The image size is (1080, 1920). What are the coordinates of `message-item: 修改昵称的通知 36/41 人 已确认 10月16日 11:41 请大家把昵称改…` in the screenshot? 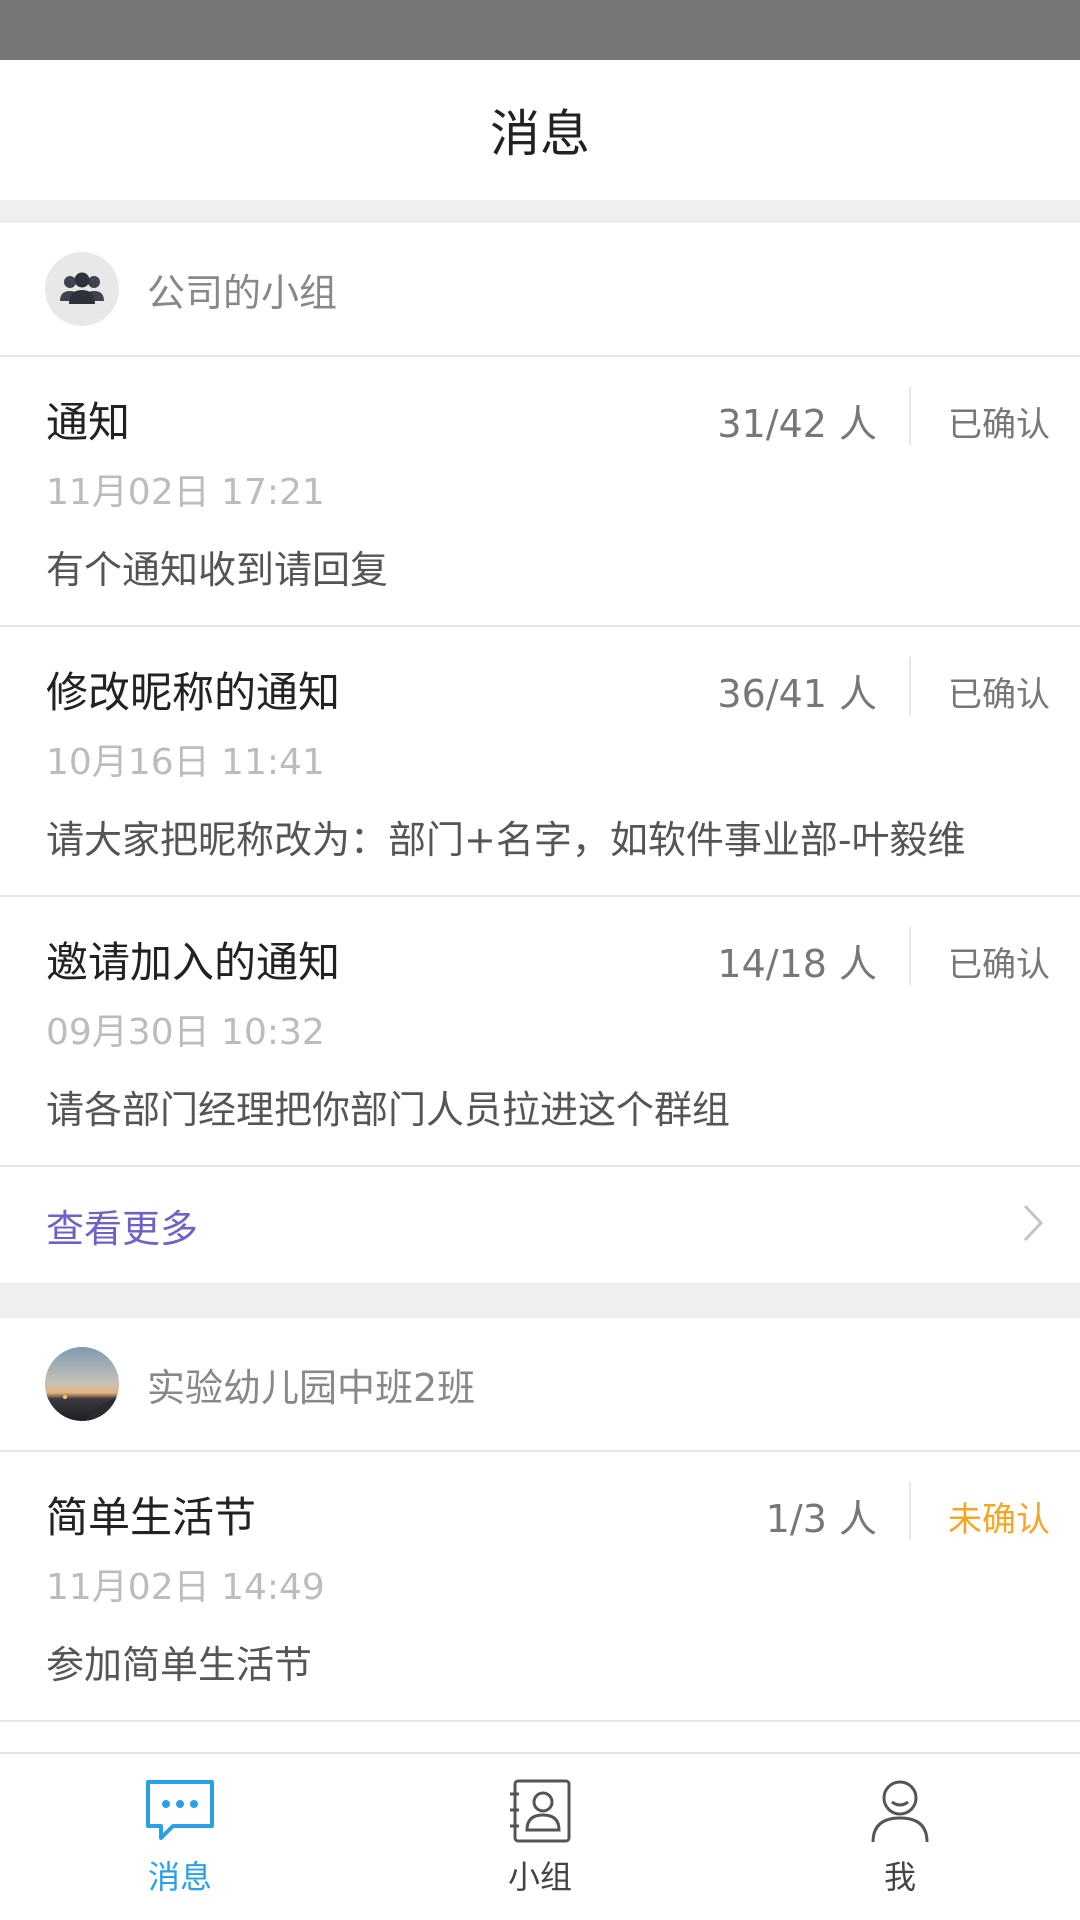 It's located at (540, 762).